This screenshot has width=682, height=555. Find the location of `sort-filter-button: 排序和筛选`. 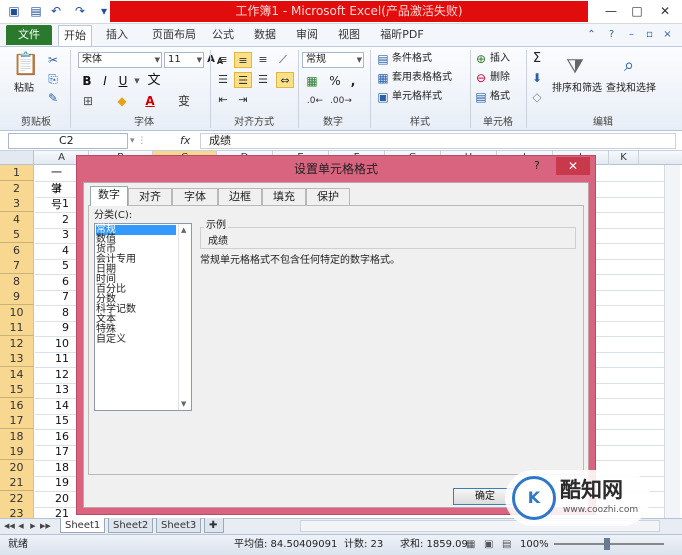

sort-filter-button: 排序和筛选 is located at coordinates (577, 89).